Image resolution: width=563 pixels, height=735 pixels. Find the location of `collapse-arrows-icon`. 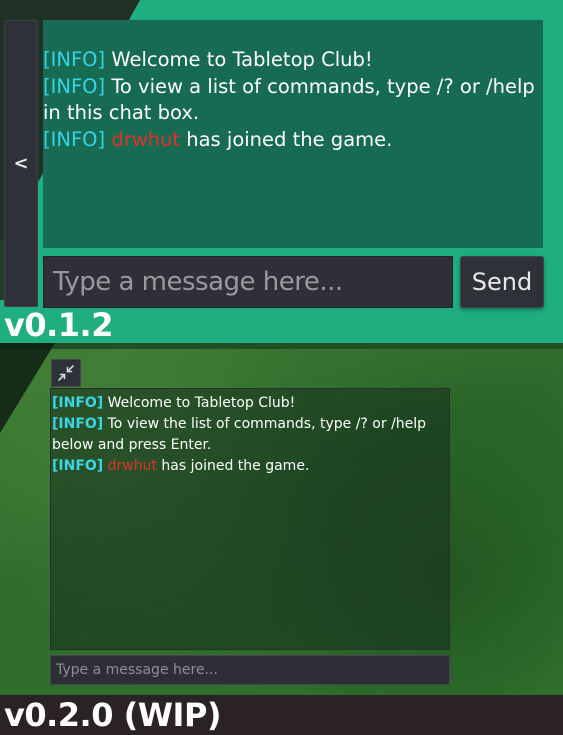

collapse-arrows-icon is located at coordinates (66, 373).